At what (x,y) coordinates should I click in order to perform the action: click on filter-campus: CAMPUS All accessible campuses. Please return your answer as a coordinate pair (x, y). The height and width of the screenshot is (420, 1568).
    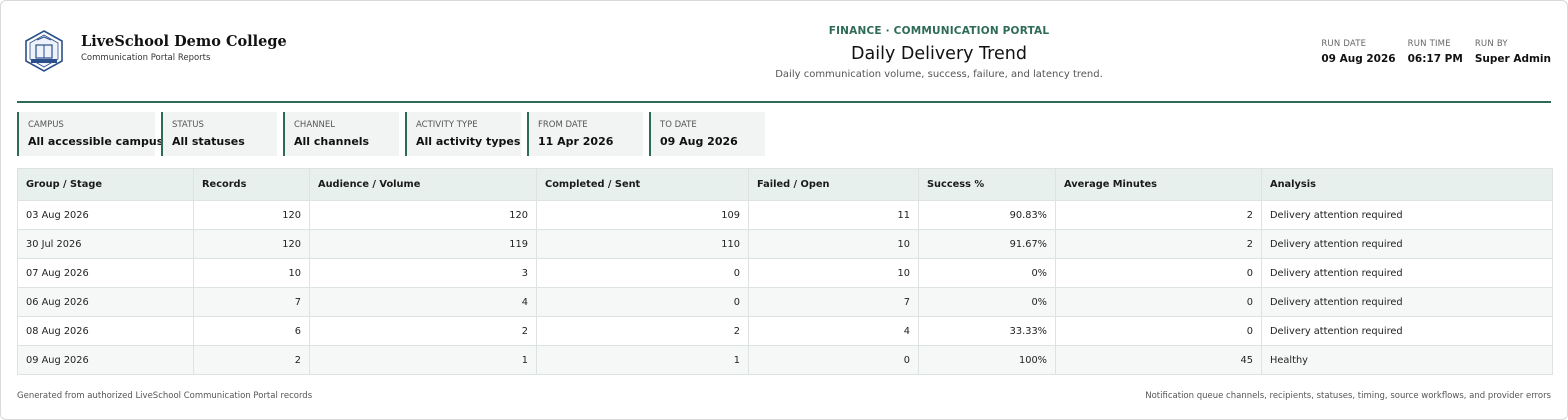
    Looking at the image, I should click on (97, 134).